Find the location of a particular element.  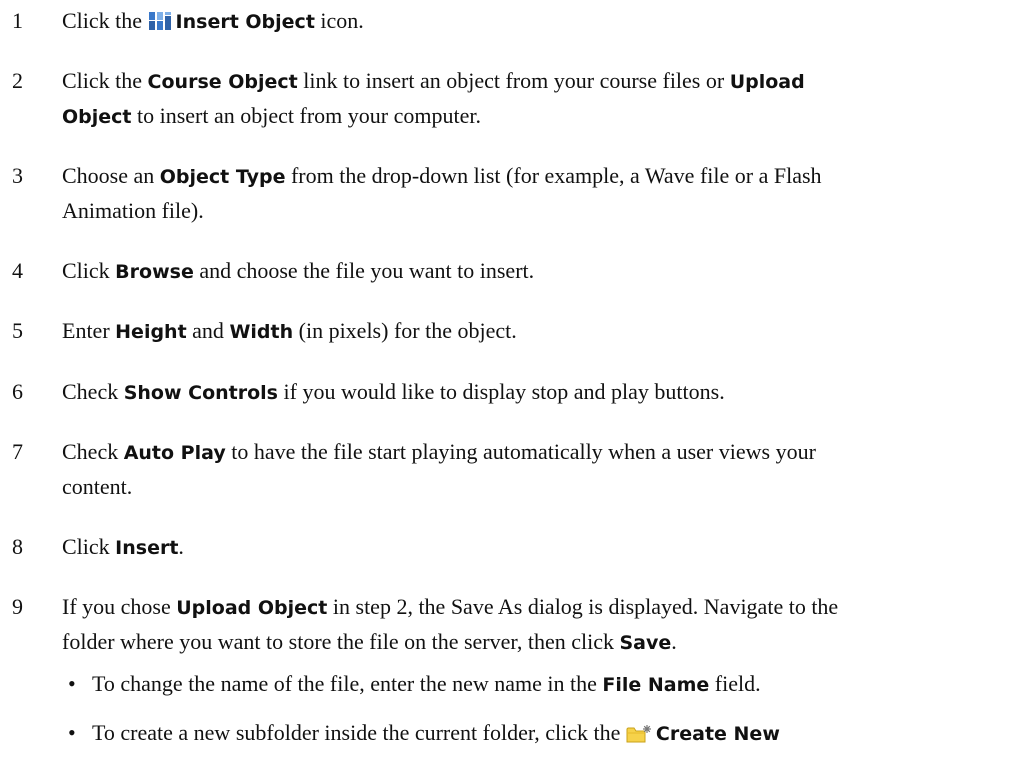

insert-object-icon is located at coordinates (160, 21).